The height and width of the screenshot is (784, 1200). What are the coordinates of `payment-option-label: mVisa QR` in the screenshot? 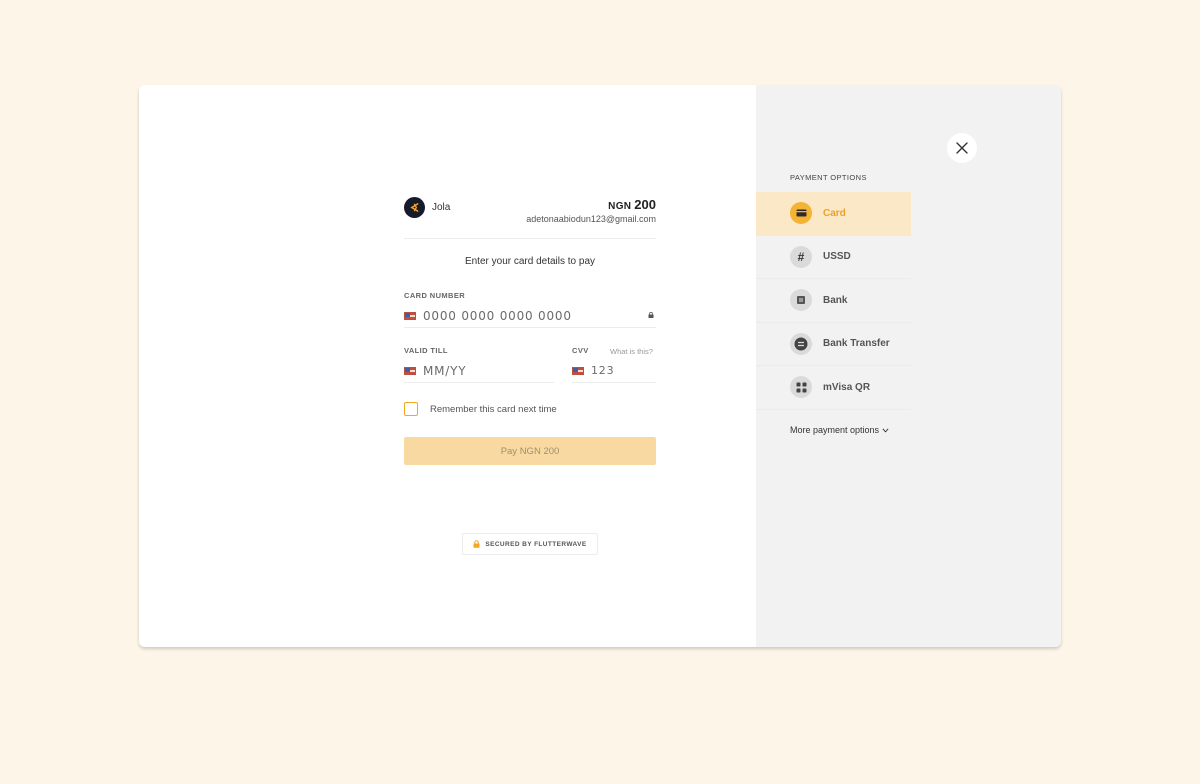 It's located at (847, 387).